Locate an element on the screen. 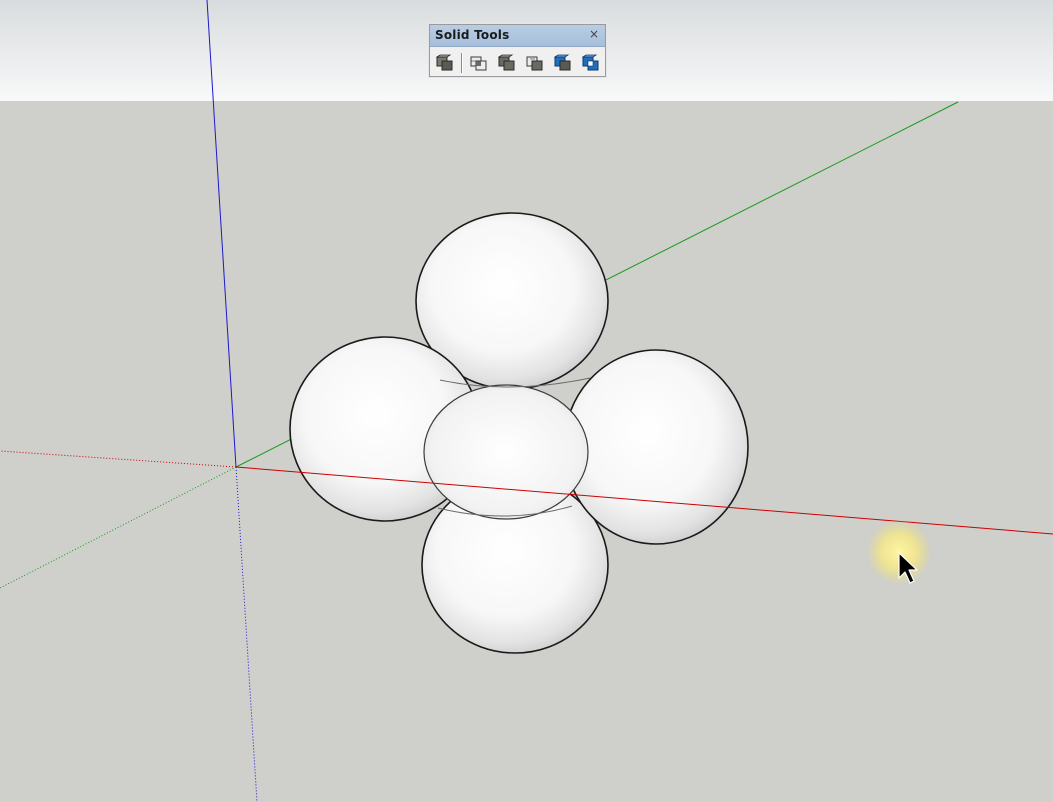 The height and width of the screenshot is (802, 1053). outer-shell-icon is located at coordinates (444, 62).